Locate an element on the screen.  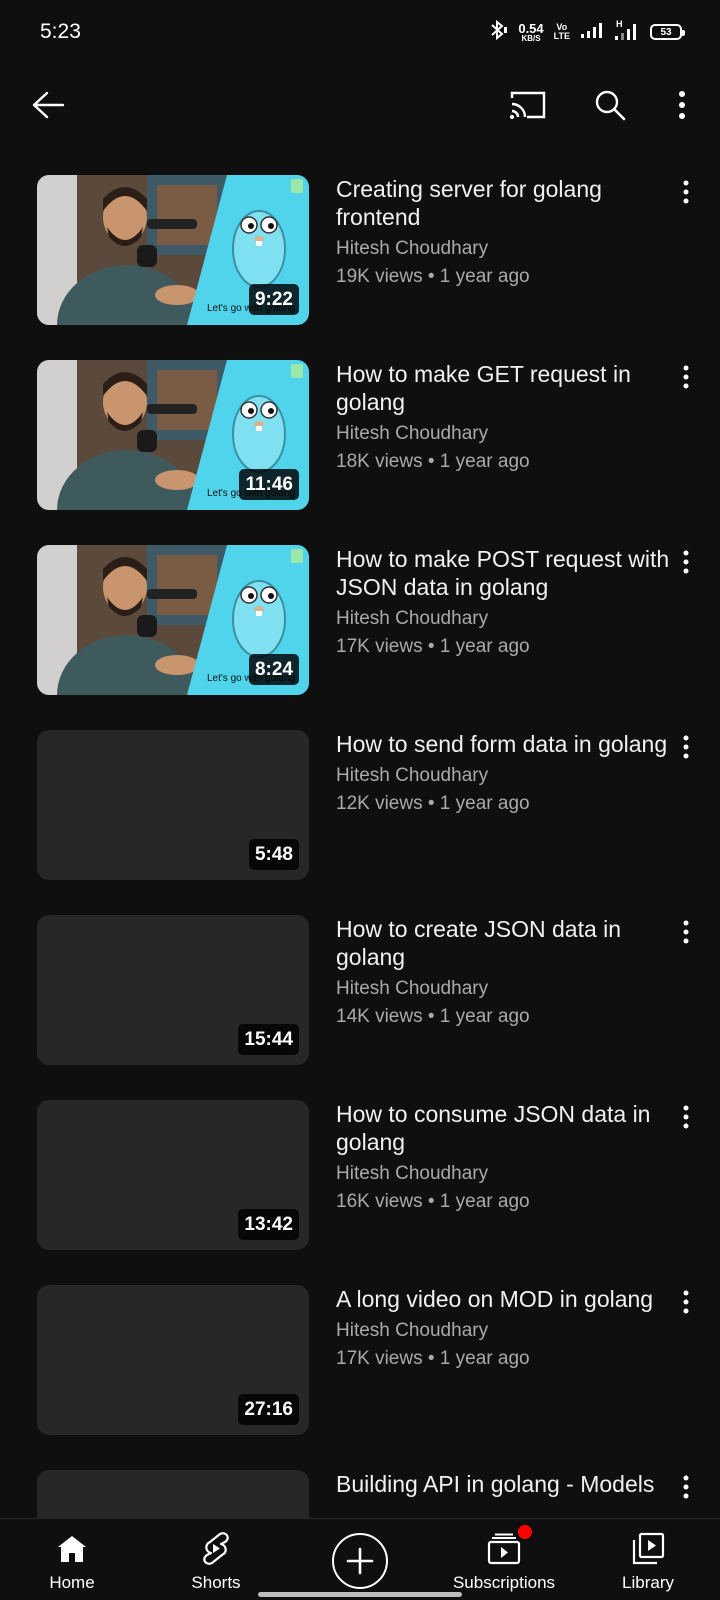
video-stats: 16K views • 1 year ago is located at coordinates (433, 1201).